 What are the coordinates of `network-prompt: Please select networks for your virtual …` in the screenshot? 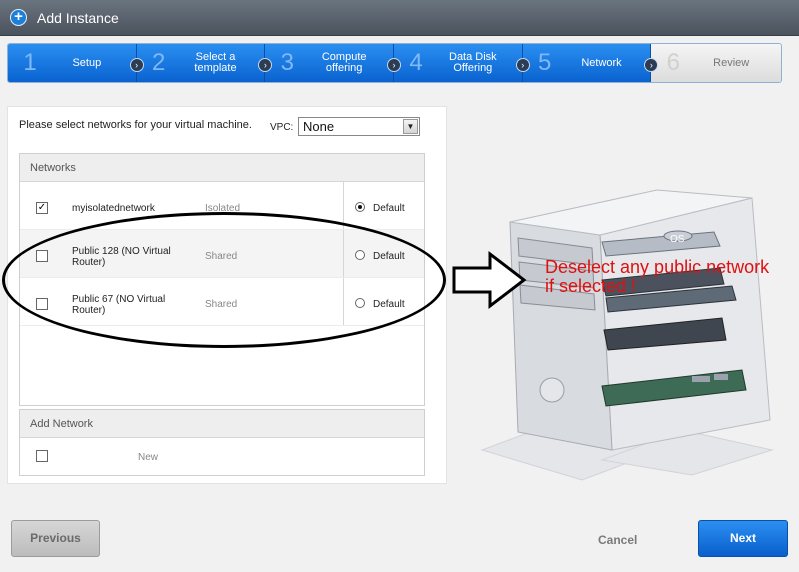 It's located at (135, 125).